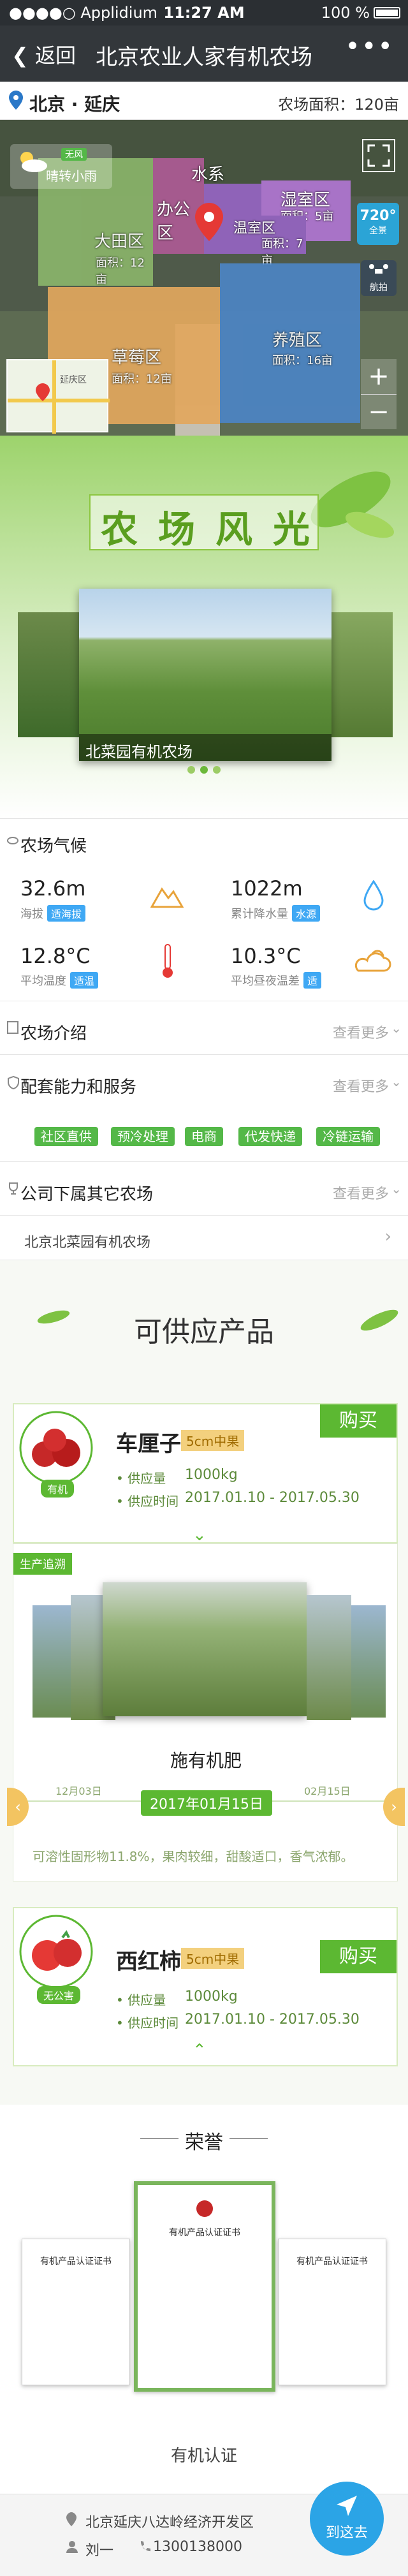  I want to click on field-caomei-label: 草莓区, so click(137, 357).